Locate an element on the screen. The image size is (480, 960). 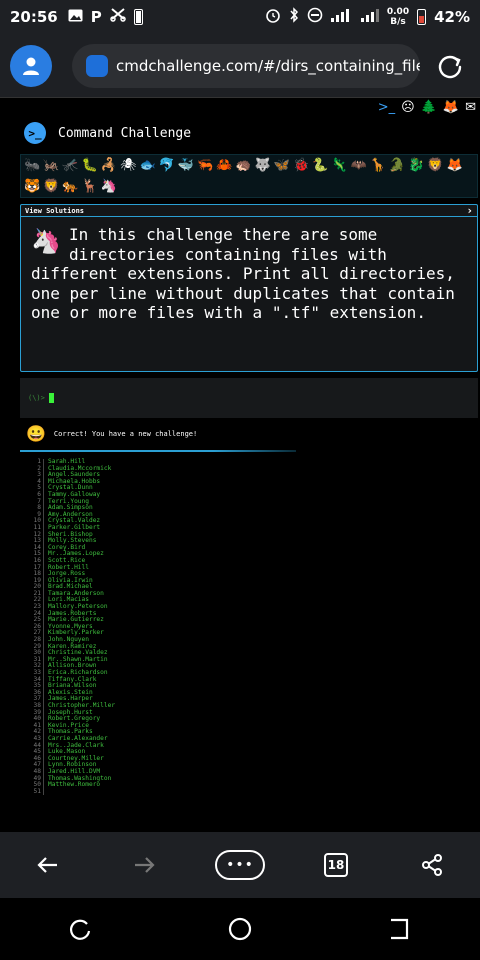
signal-2-icon is located at coordinates (369, 17).